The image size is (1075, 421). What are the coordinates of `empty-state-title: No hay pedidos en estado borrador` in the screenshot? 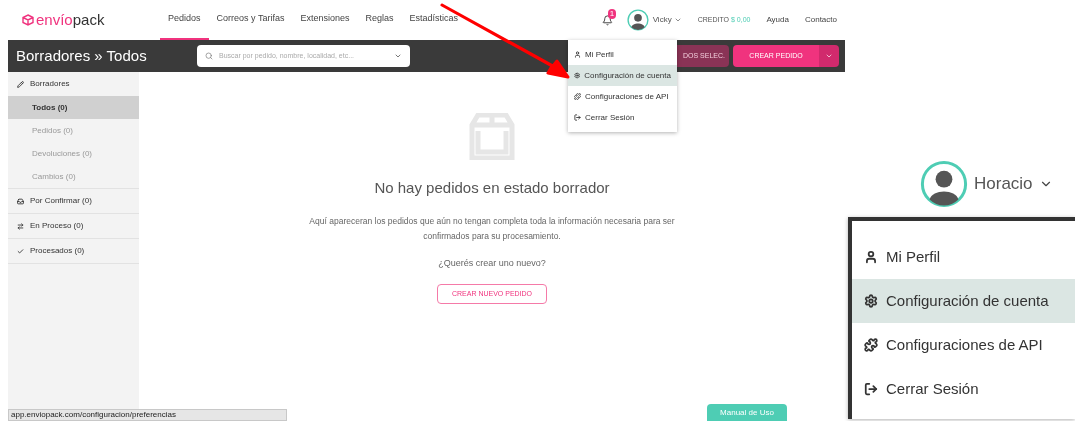 It's located at (492, 188).